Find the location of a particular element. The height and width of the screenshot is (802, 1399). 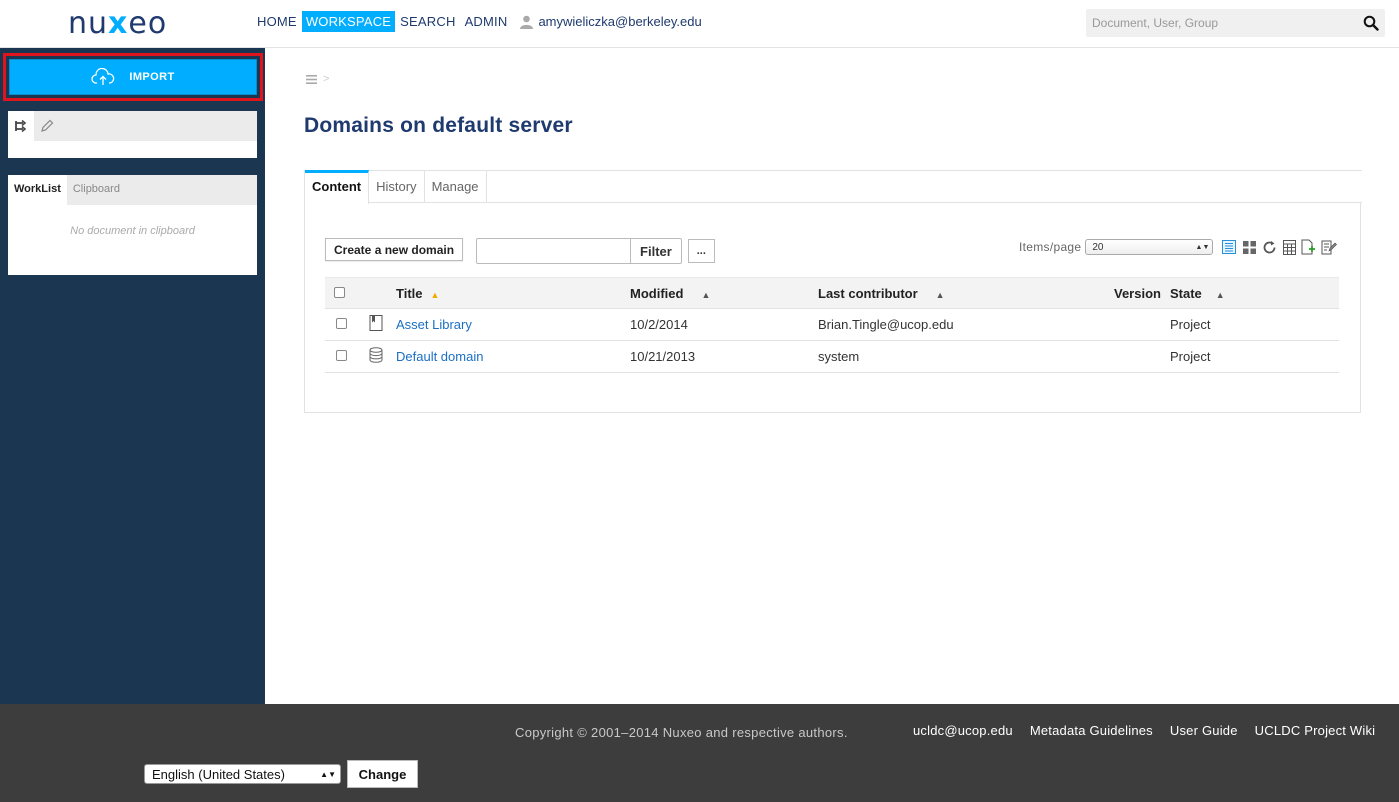

tab-manage: Manage is located at coordinates (456, 187).